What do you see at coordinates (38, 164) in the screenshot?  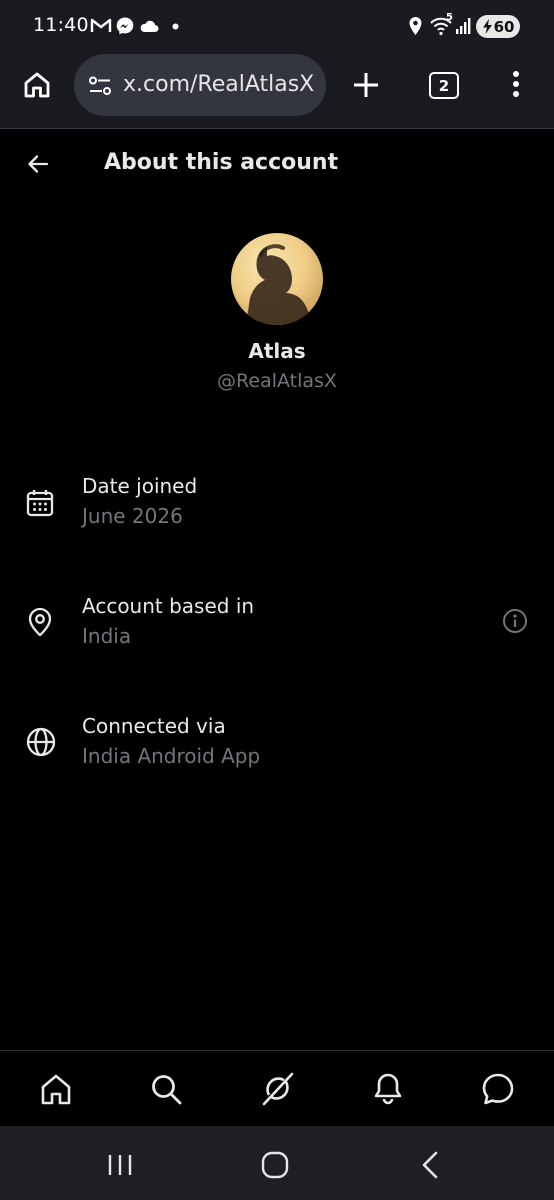 I see `back-arrow-icon` at bounding box center [38, 164].